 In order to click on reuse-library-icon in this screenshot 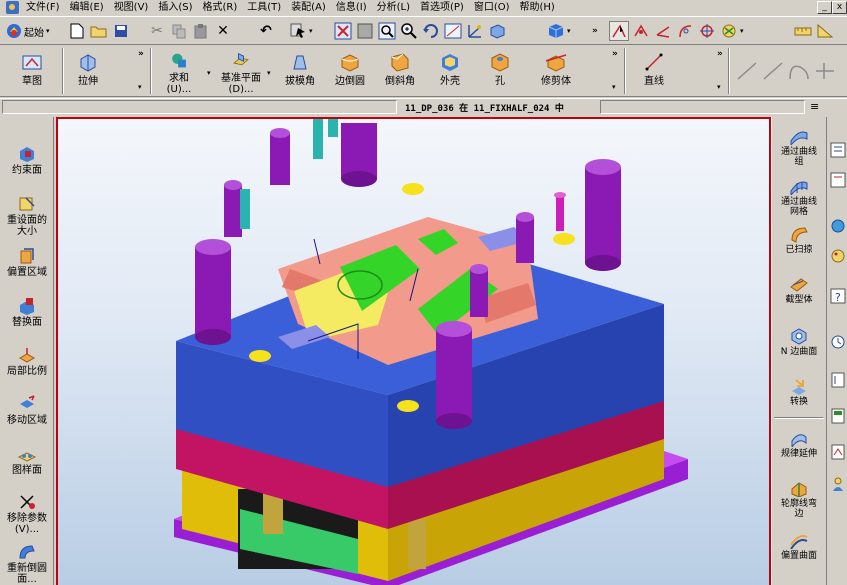, I will do `click(838, 380)`.